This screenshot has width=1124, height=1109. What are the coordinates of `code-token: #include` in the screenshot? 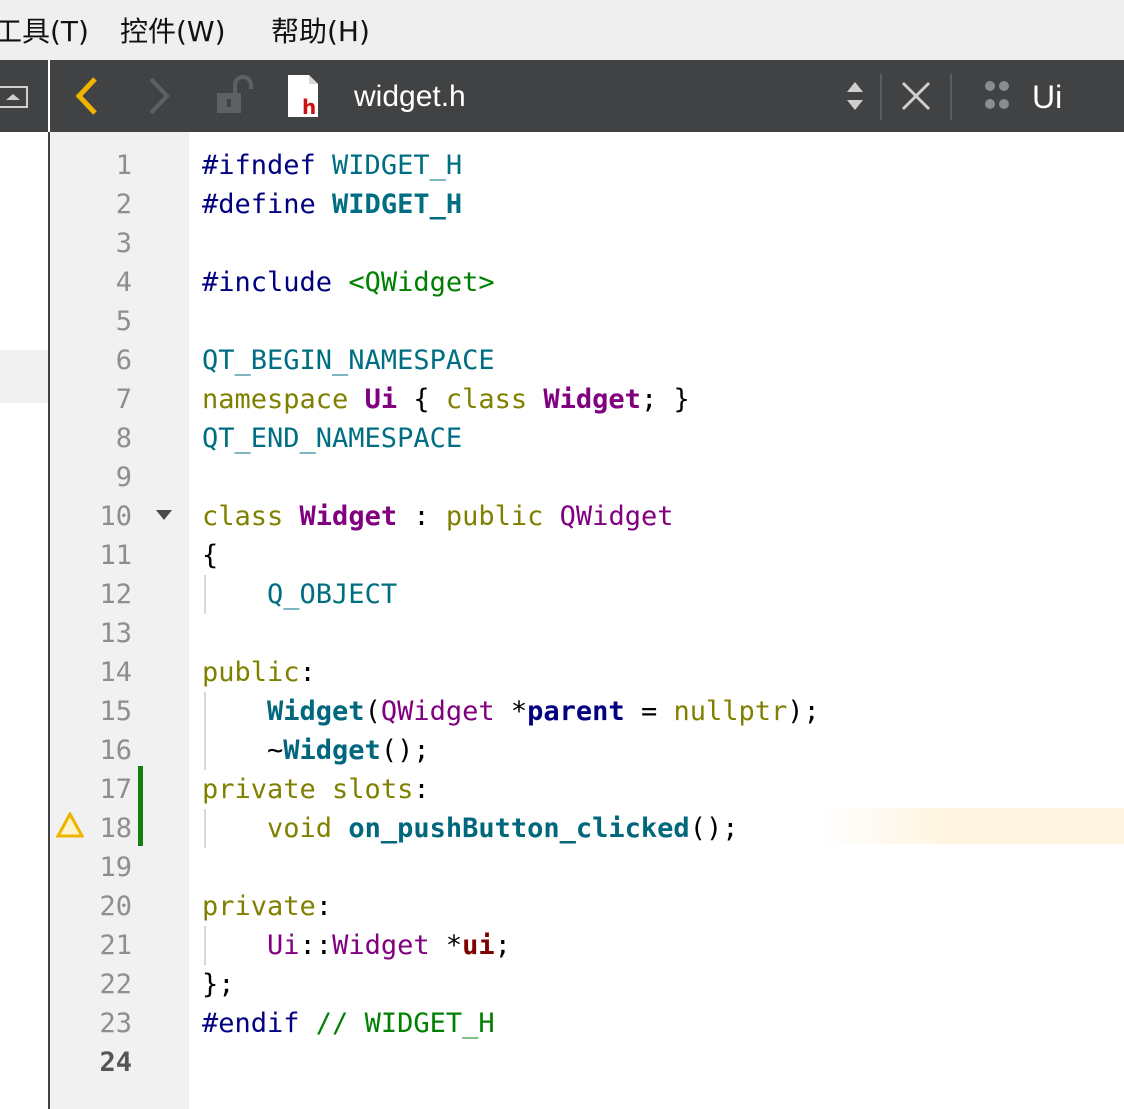 It's located at (275, 282).